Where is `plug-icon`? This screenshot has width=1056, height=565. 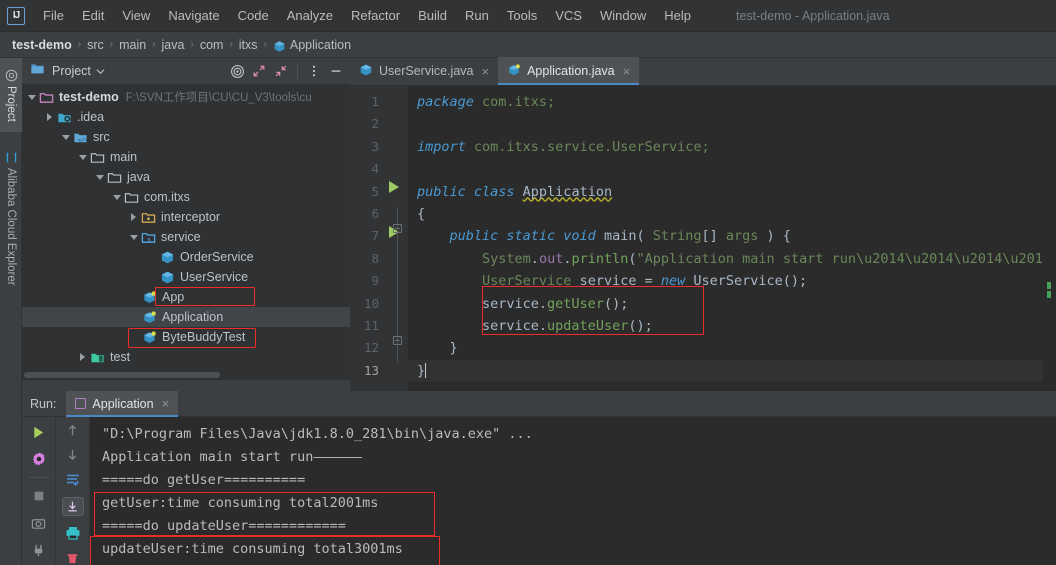
plug-icon is located at coordinates (39, 550).